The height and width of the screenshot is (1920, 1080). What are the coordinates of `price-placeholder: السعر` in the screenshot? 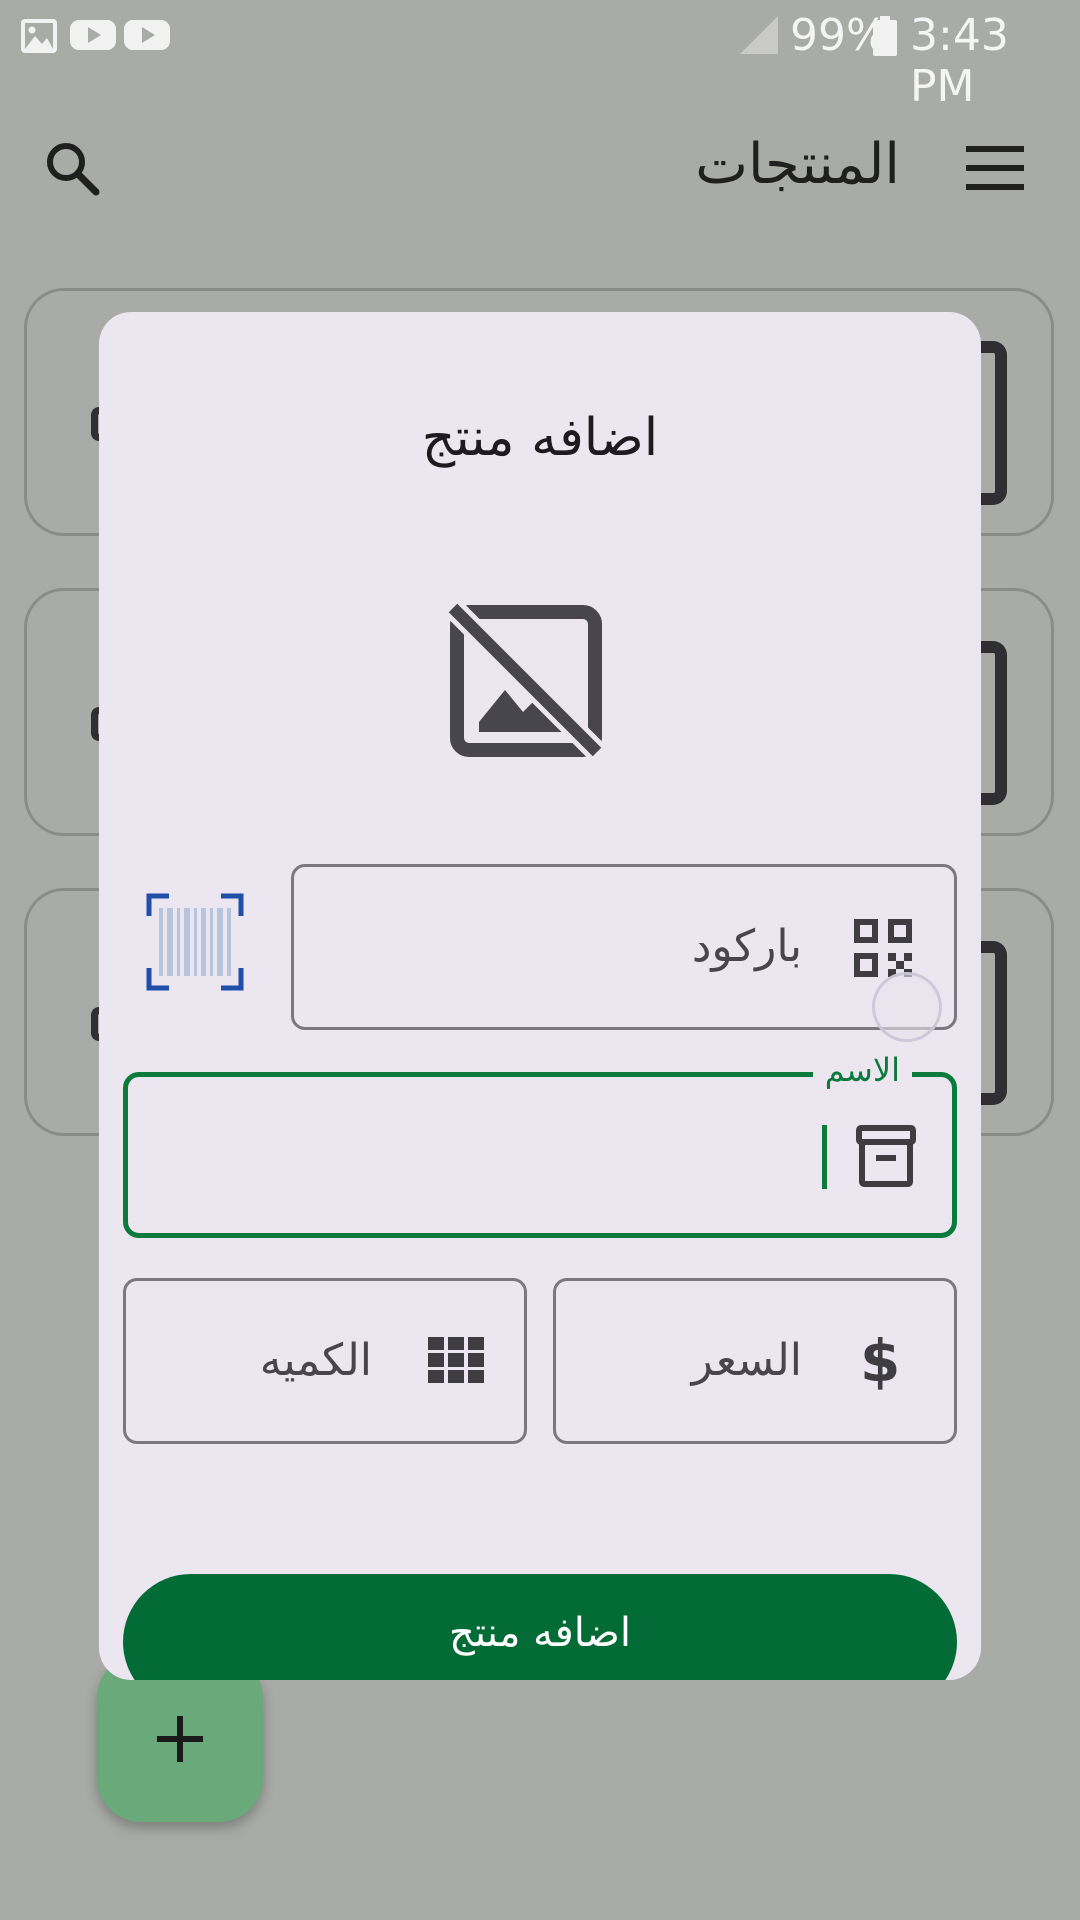 It's located at (746, 1360).